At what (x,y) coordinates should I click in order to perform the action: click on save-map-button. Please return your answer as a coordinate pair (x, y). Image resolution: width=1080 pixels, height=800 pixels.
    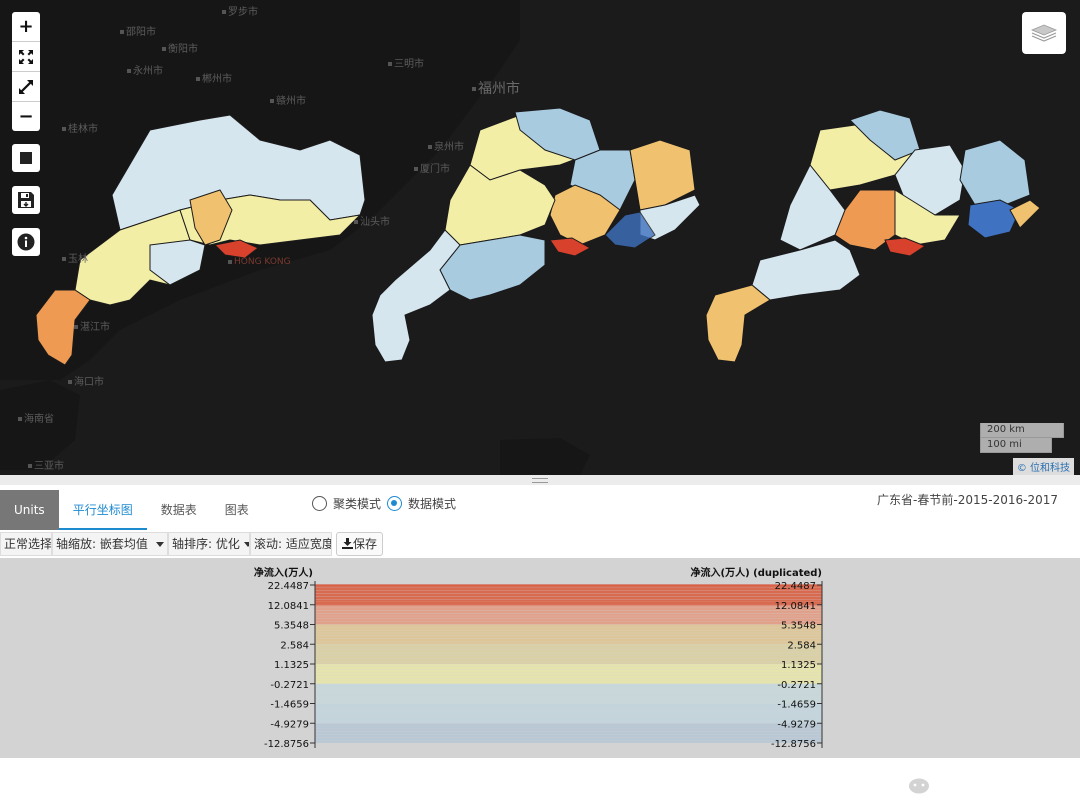
    Looking at the image, I should click on (26, 200).